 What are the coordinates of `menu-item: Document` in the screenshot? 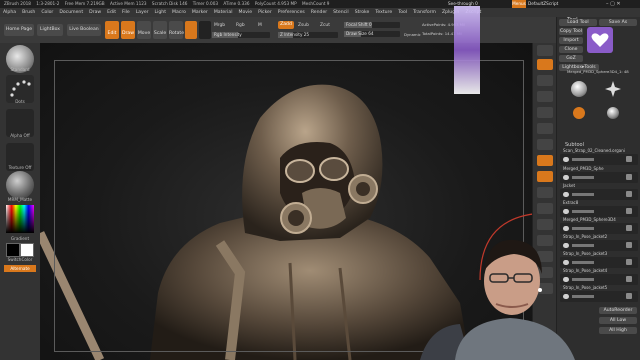 It's located at (71, 12).